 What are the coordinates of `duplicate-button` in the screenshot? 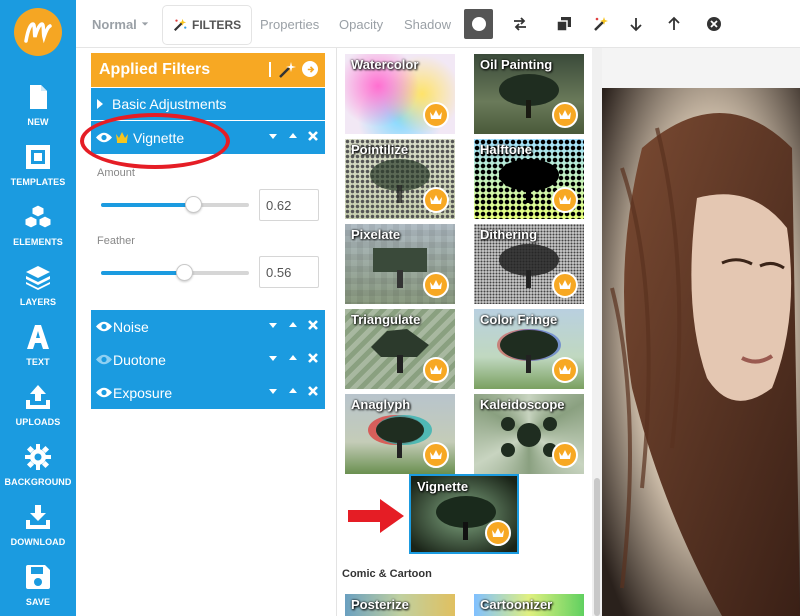 It's located at (564, 24).